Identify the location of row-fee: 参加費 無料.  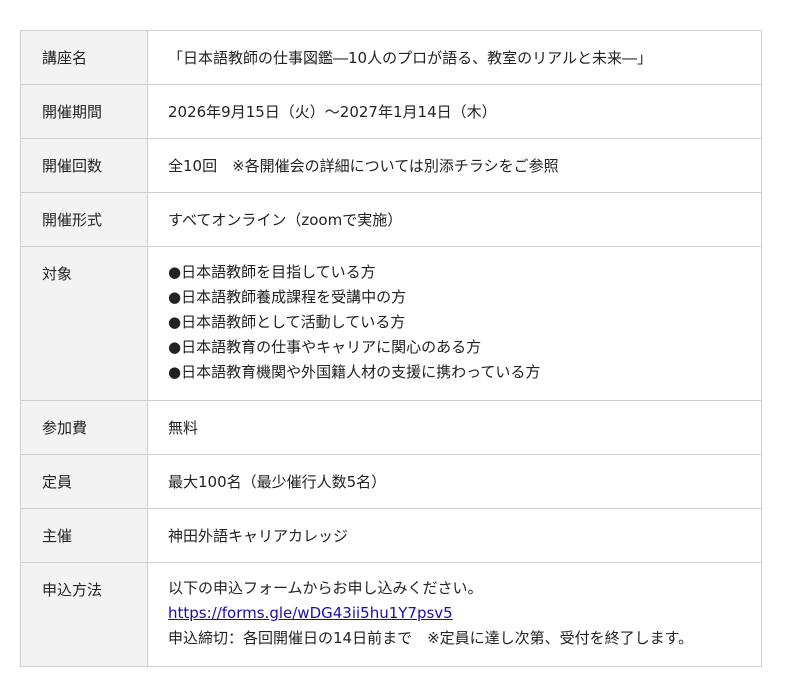
(391, 427).